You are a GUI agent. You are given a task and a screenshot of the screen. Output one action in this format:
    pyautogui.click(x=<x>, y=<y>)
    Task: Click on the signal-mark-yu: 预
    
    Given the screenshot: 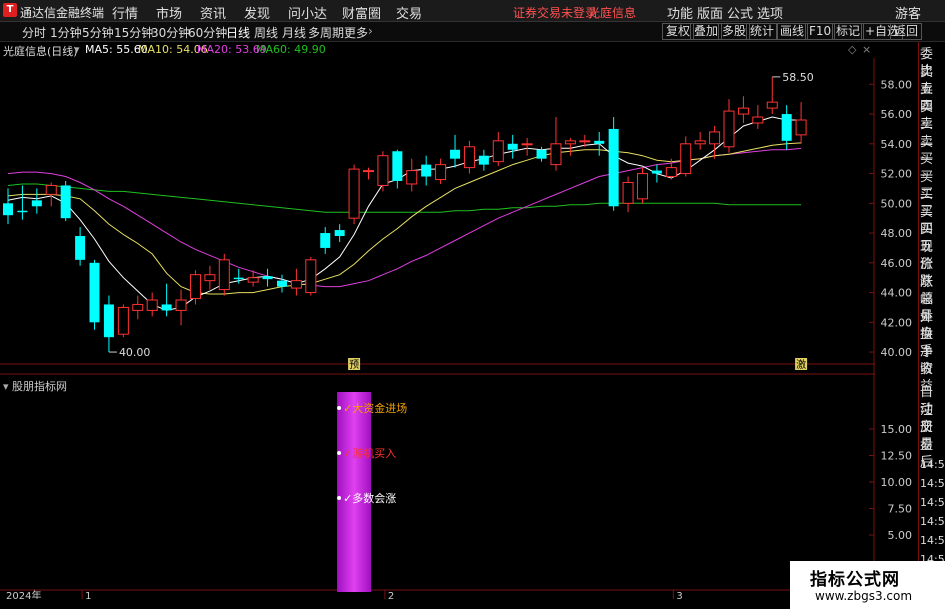 What is the action you would take?
    pyautogui.click(x=354, y=364)
    